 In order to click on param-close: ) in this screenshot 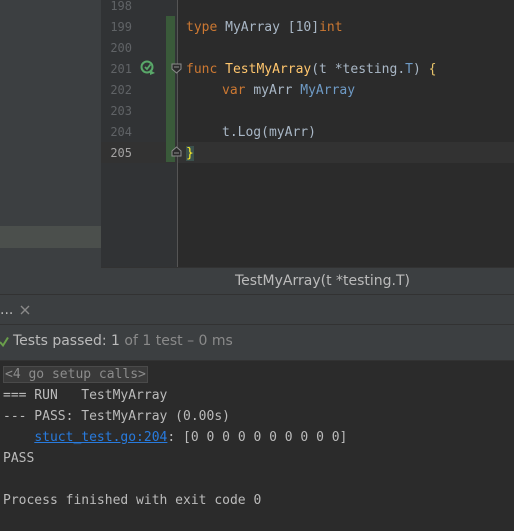, I will do `click(416, 69)`.